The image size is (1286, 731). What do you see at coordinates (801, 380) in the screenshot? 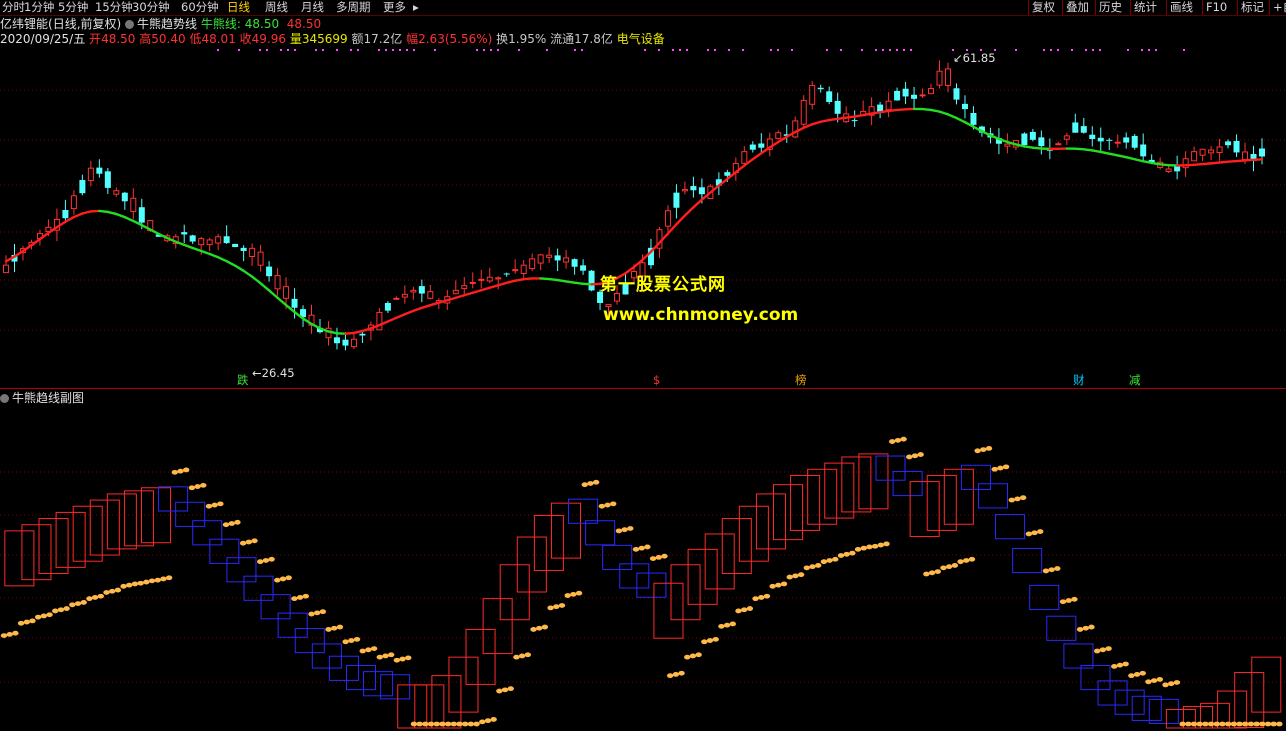
I see `event-marker-rank: 榜` at bounding box center [801, 380].